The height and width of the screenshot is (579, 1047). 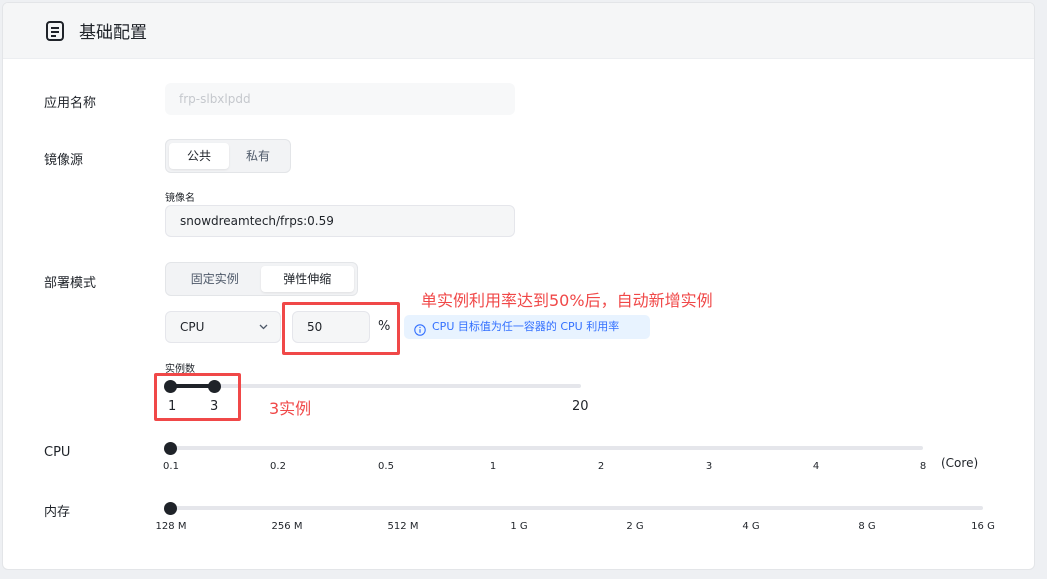 I want to click on cpu-label: CPU, so click(x=57, y=452).